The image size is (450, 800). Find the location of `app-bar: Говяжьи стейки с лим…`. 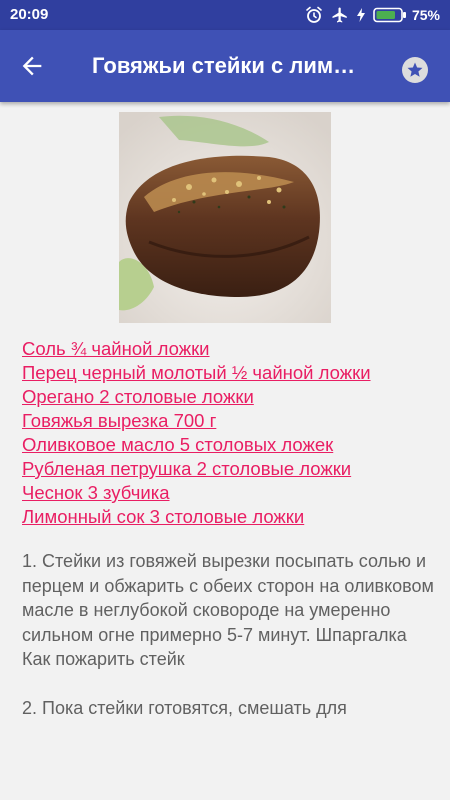

app-bar: Говяжьи стейки с лим… is located at coordinates (225, 66).